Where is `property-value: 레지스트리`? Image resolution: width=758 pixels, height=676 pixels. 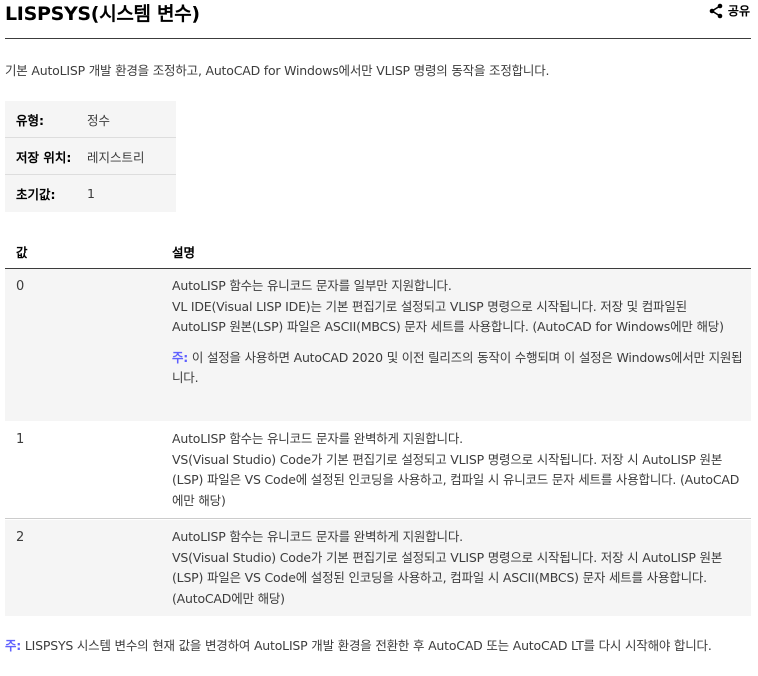 property-value: 레지스트리 is located at coordinates (116, 157).